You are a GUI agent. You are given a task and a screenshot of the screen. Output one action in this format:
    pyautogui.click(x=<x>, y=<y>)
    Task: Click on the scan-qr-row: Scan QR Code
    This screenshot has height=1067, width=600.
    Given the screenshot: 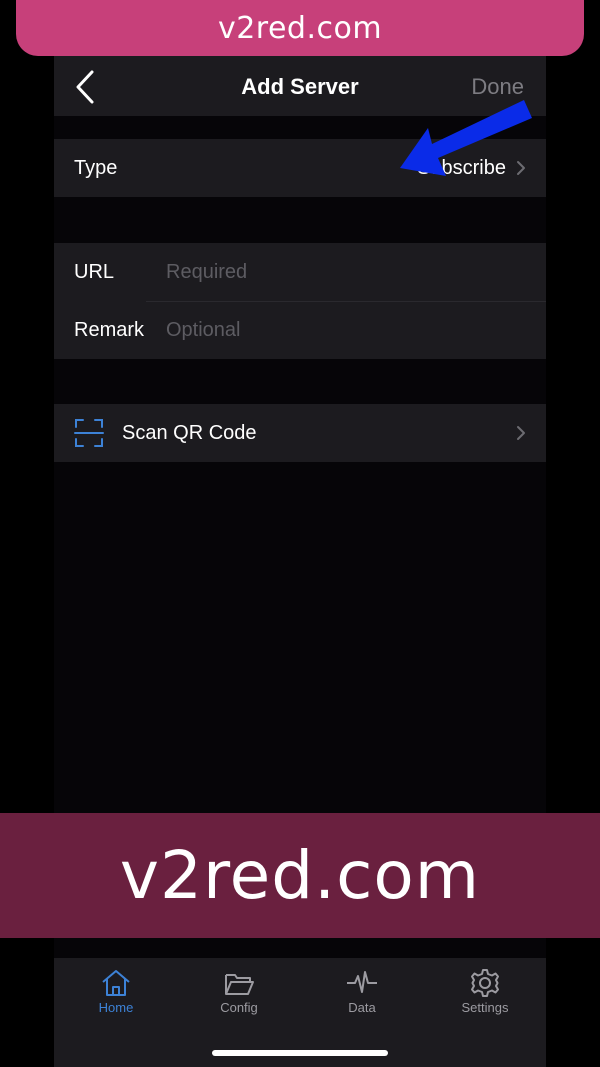 What is the action you would take?
    pyautogui.click(x=300, y=433)
    